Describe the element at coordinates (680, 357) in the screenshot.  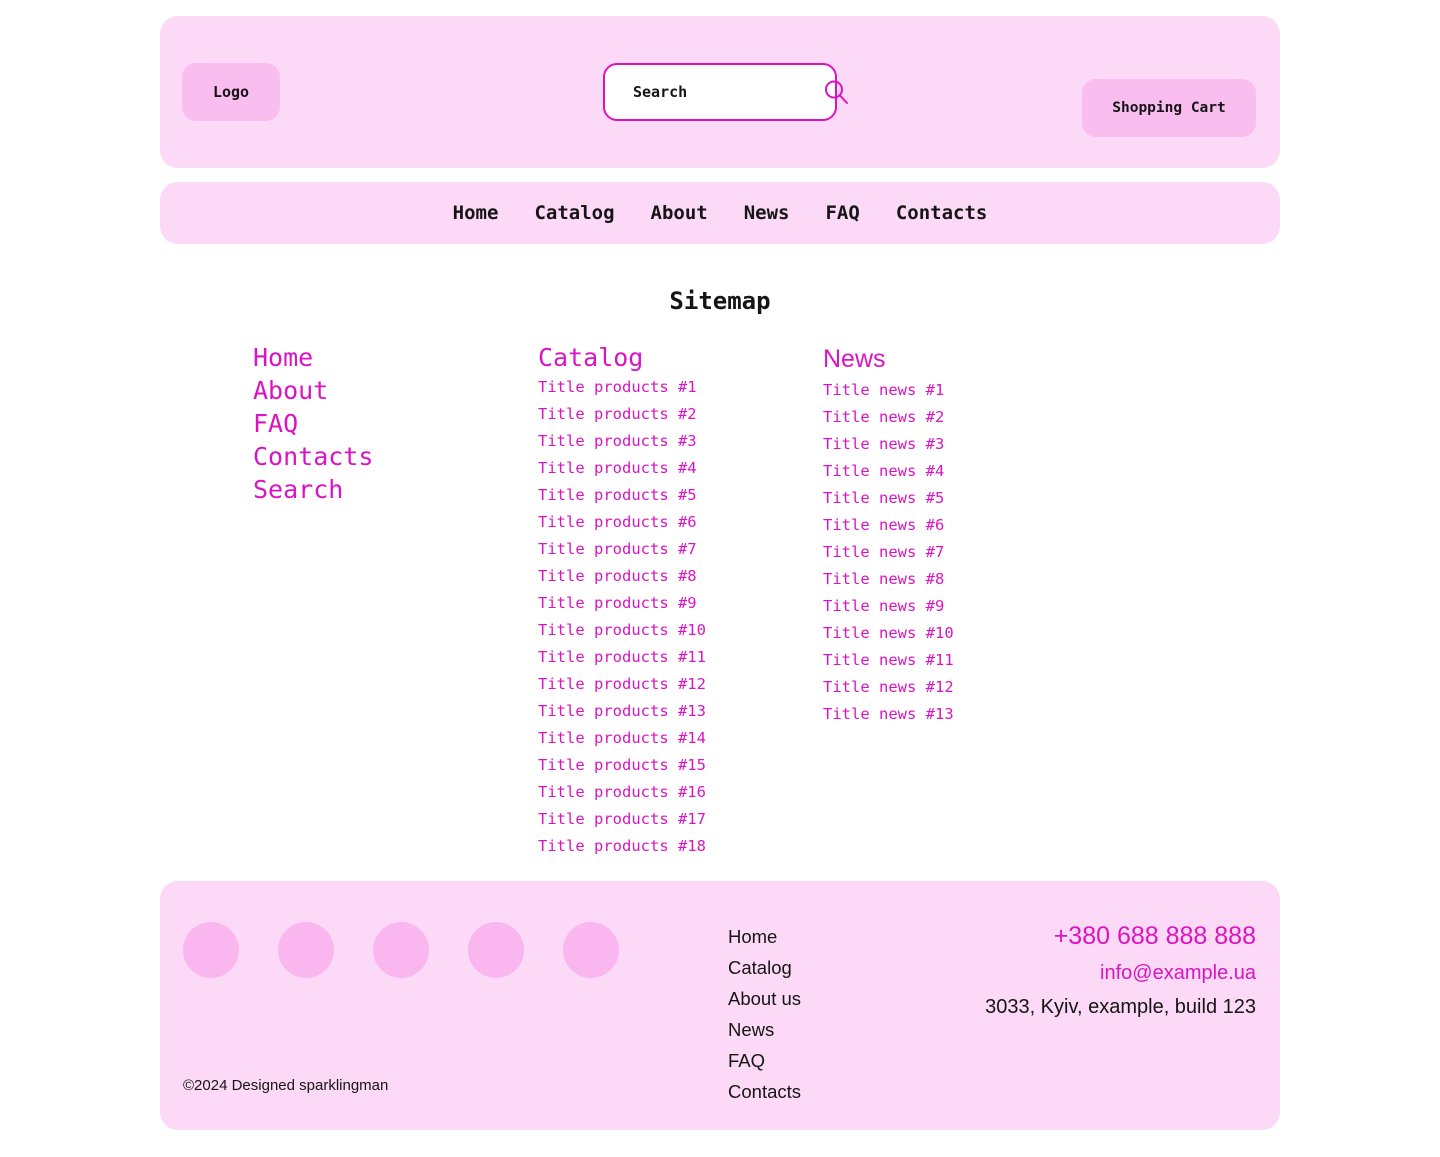
I see `sitemap-heading-catalog: Catalog` at that location.